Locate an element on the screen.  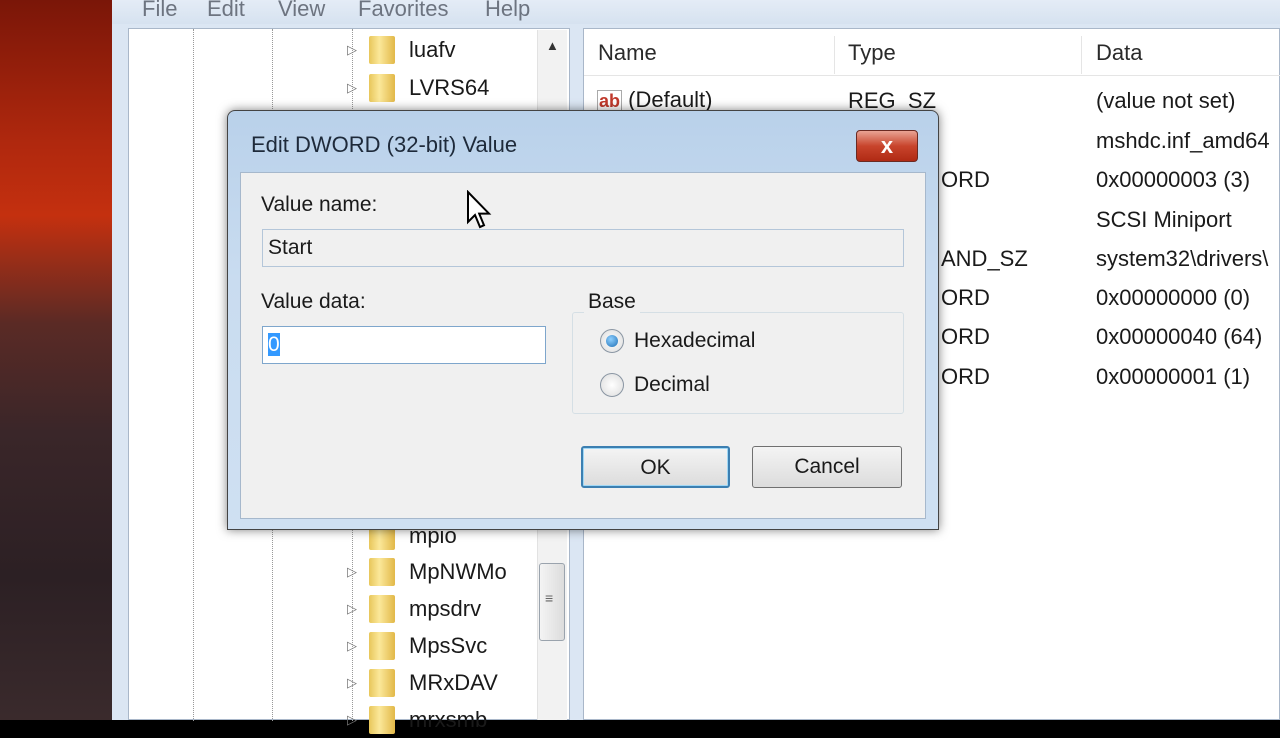
tree-item-label: mrxsmb is located at coordinates (448, 719).